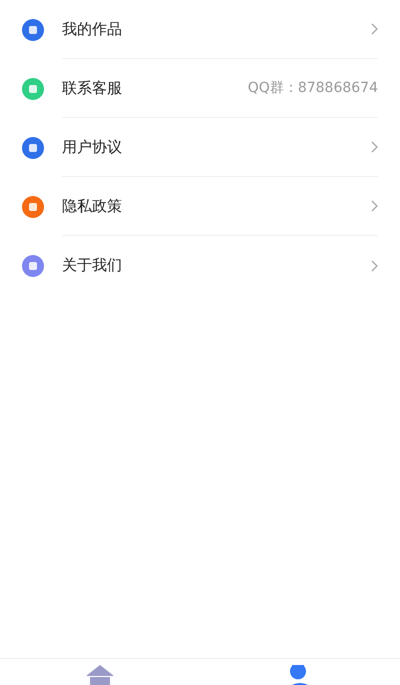 The image size is (400, 685). I want to click on menu-label: 我的作品, so click(92, 29).